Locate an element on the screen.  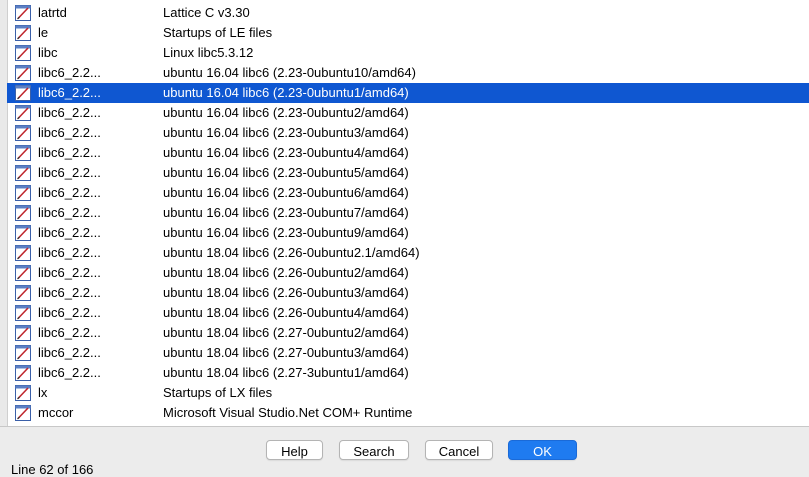
item-description: ubuntu 16.04 libc6 (2.23-0ubuntu5/amd64) is located at coordinates (286, 172).